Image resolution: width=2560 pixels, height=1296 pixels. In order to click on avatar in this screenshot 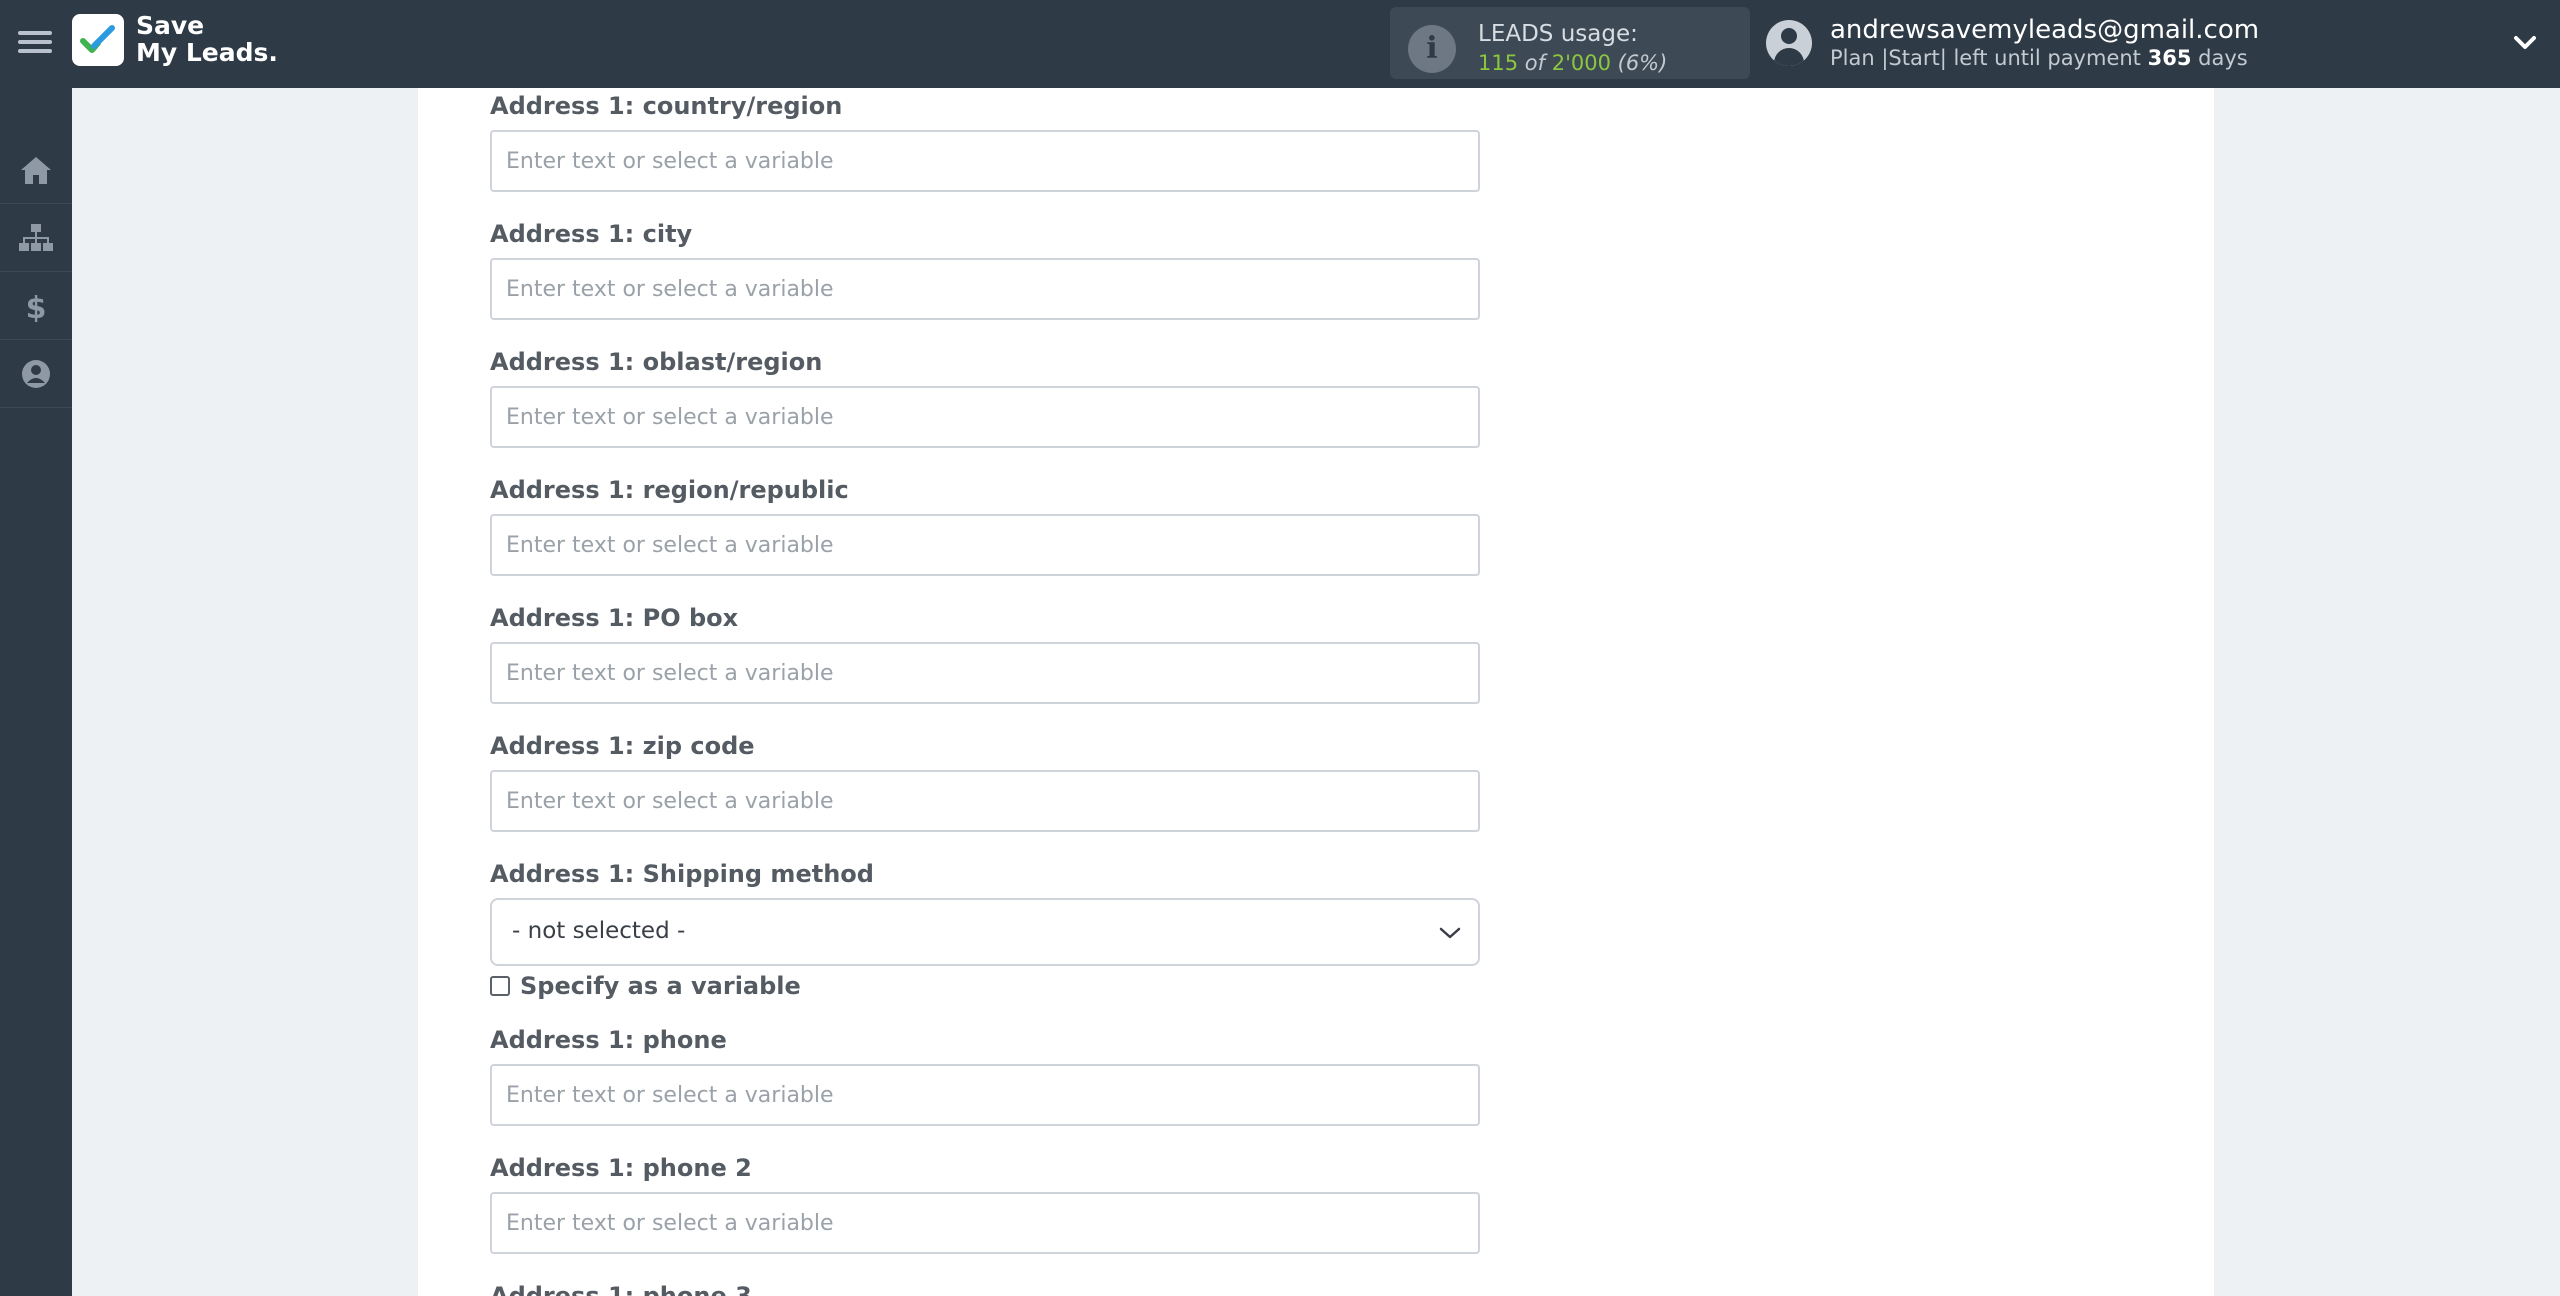, I will do `click(1789, 43)`.